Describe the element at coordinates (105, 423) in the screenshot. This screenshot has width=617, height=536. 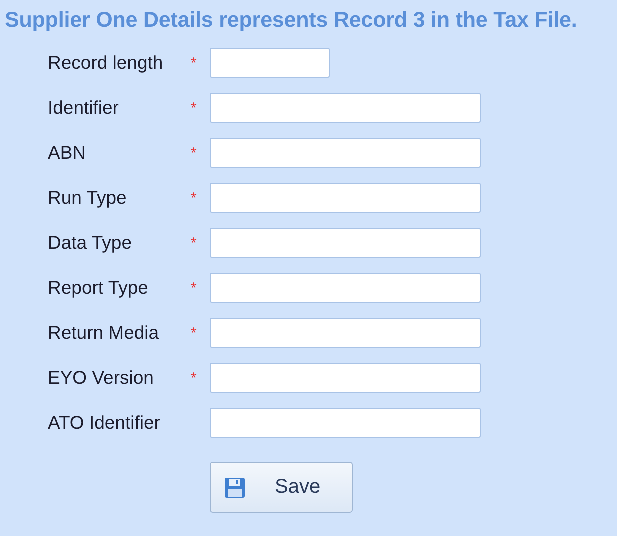
I see `field-label: ATO Identifier` at that location.